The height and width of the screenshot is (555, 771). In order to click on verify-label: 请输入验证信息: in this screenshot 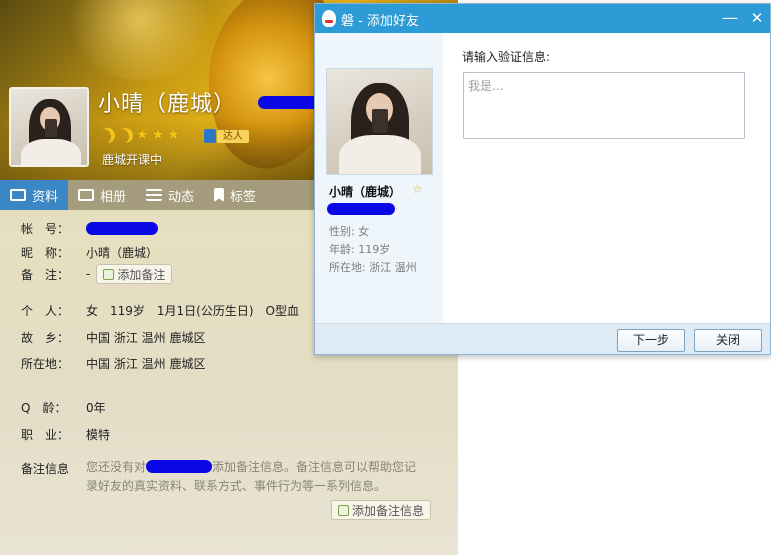, I will do `click(506, 57)`.